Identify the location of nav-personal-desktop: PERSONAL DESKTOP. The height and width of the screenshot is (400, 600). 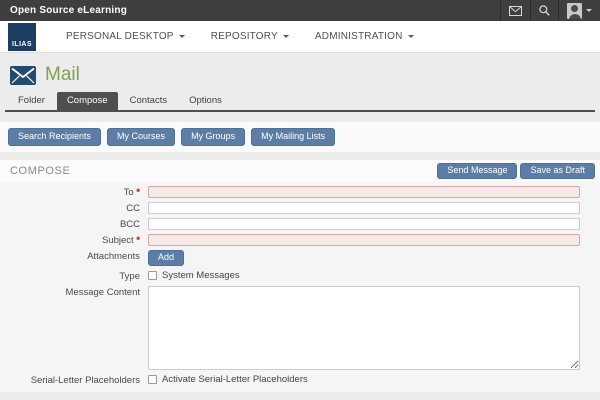
(125, 36).